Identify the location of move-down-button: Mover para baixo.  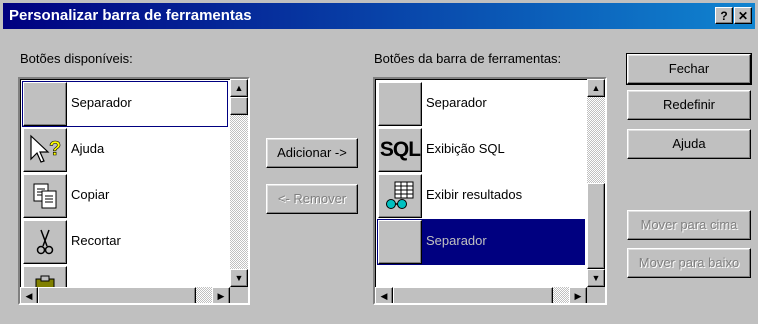
(689, 263).